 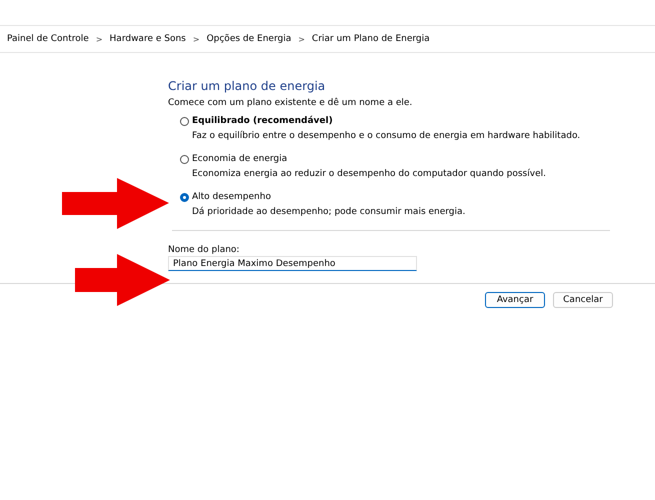 What do you see at coordinates (583, 300) in the screenshot?
I see `dialog-button: Cancelar` at bounding box center [583, 300].